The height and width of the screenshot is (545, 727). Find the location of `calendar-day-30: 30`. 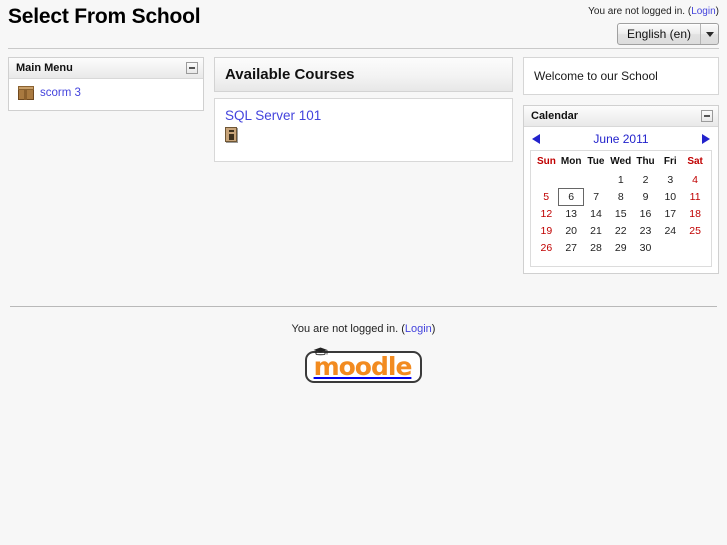

calendar-day-30: 30 is located at coordinates (645, 247).